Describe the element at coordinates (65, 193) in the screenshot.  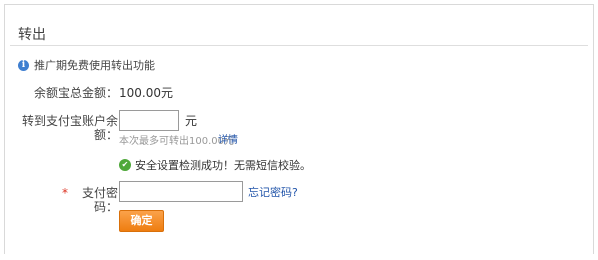
I see `required-marker: *` at that location.